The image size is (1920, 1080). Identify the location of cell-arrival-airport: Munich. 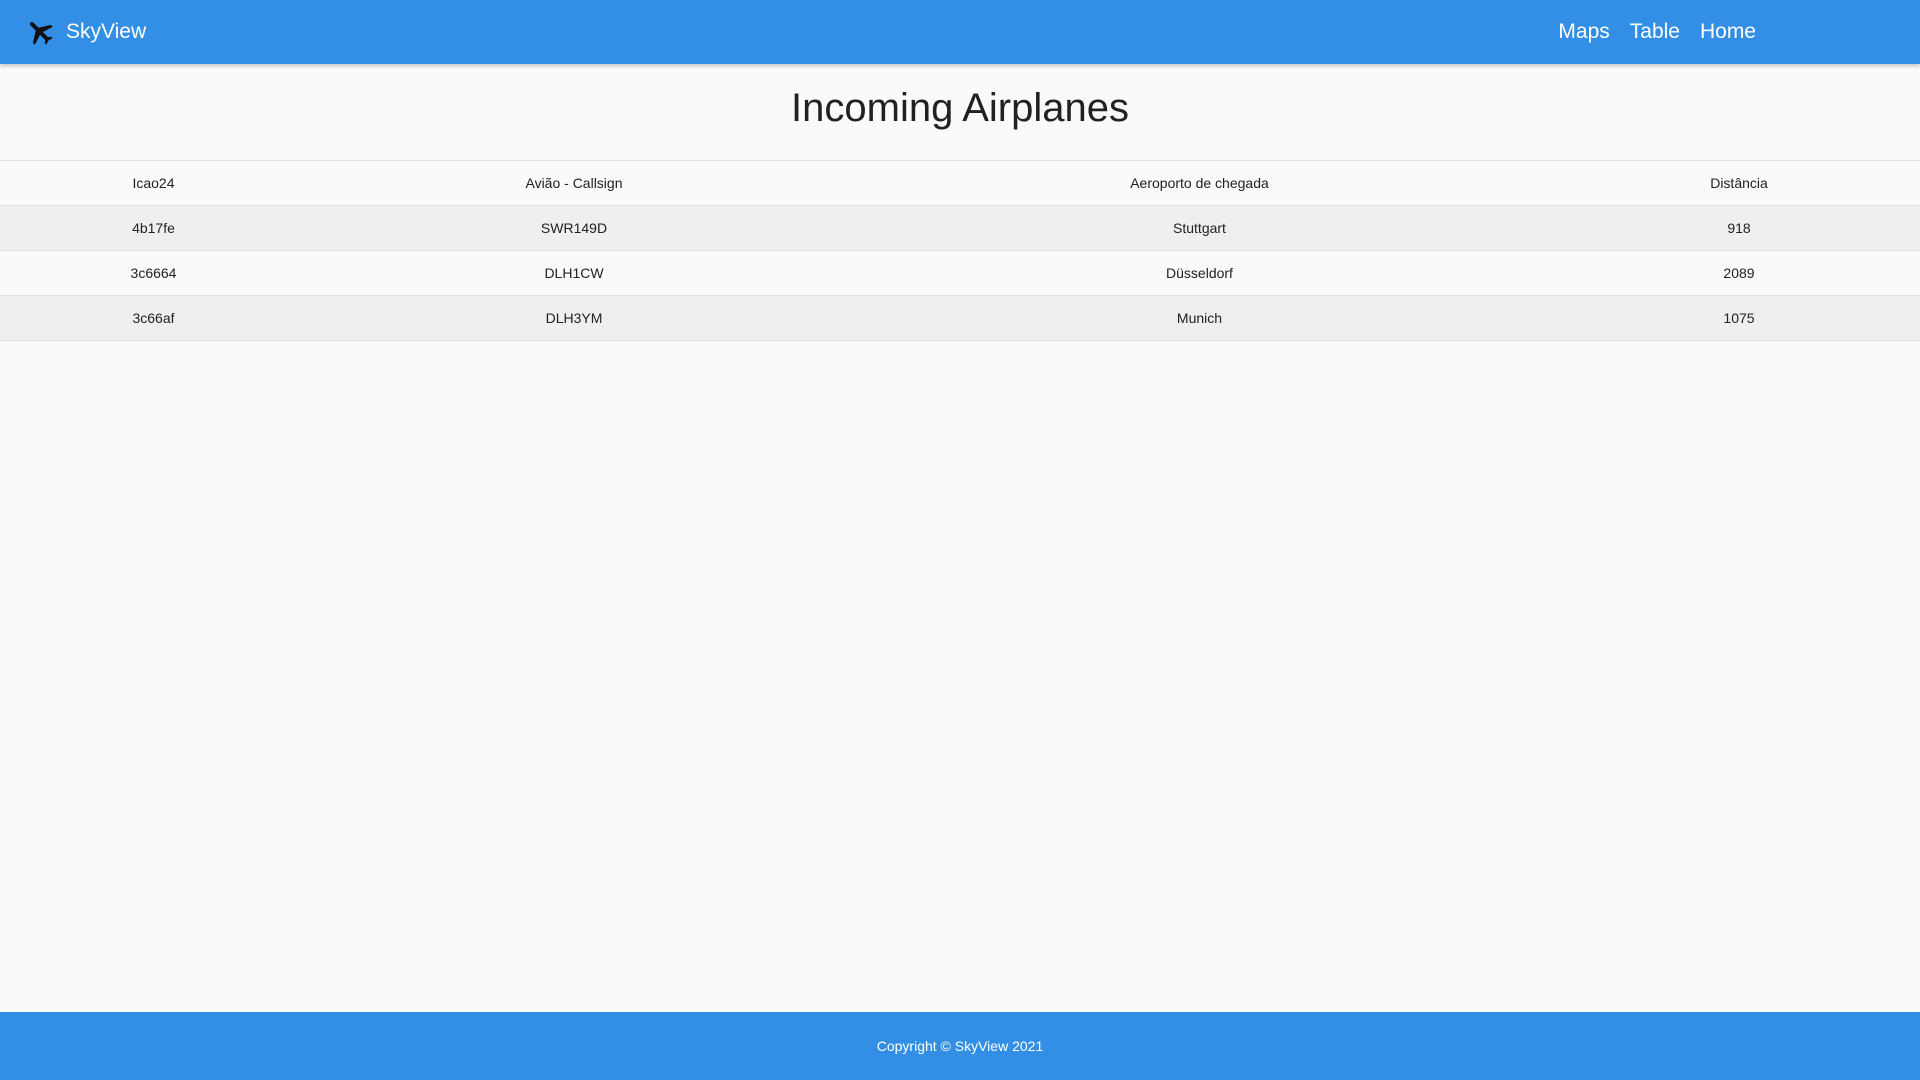
(1199, 318).